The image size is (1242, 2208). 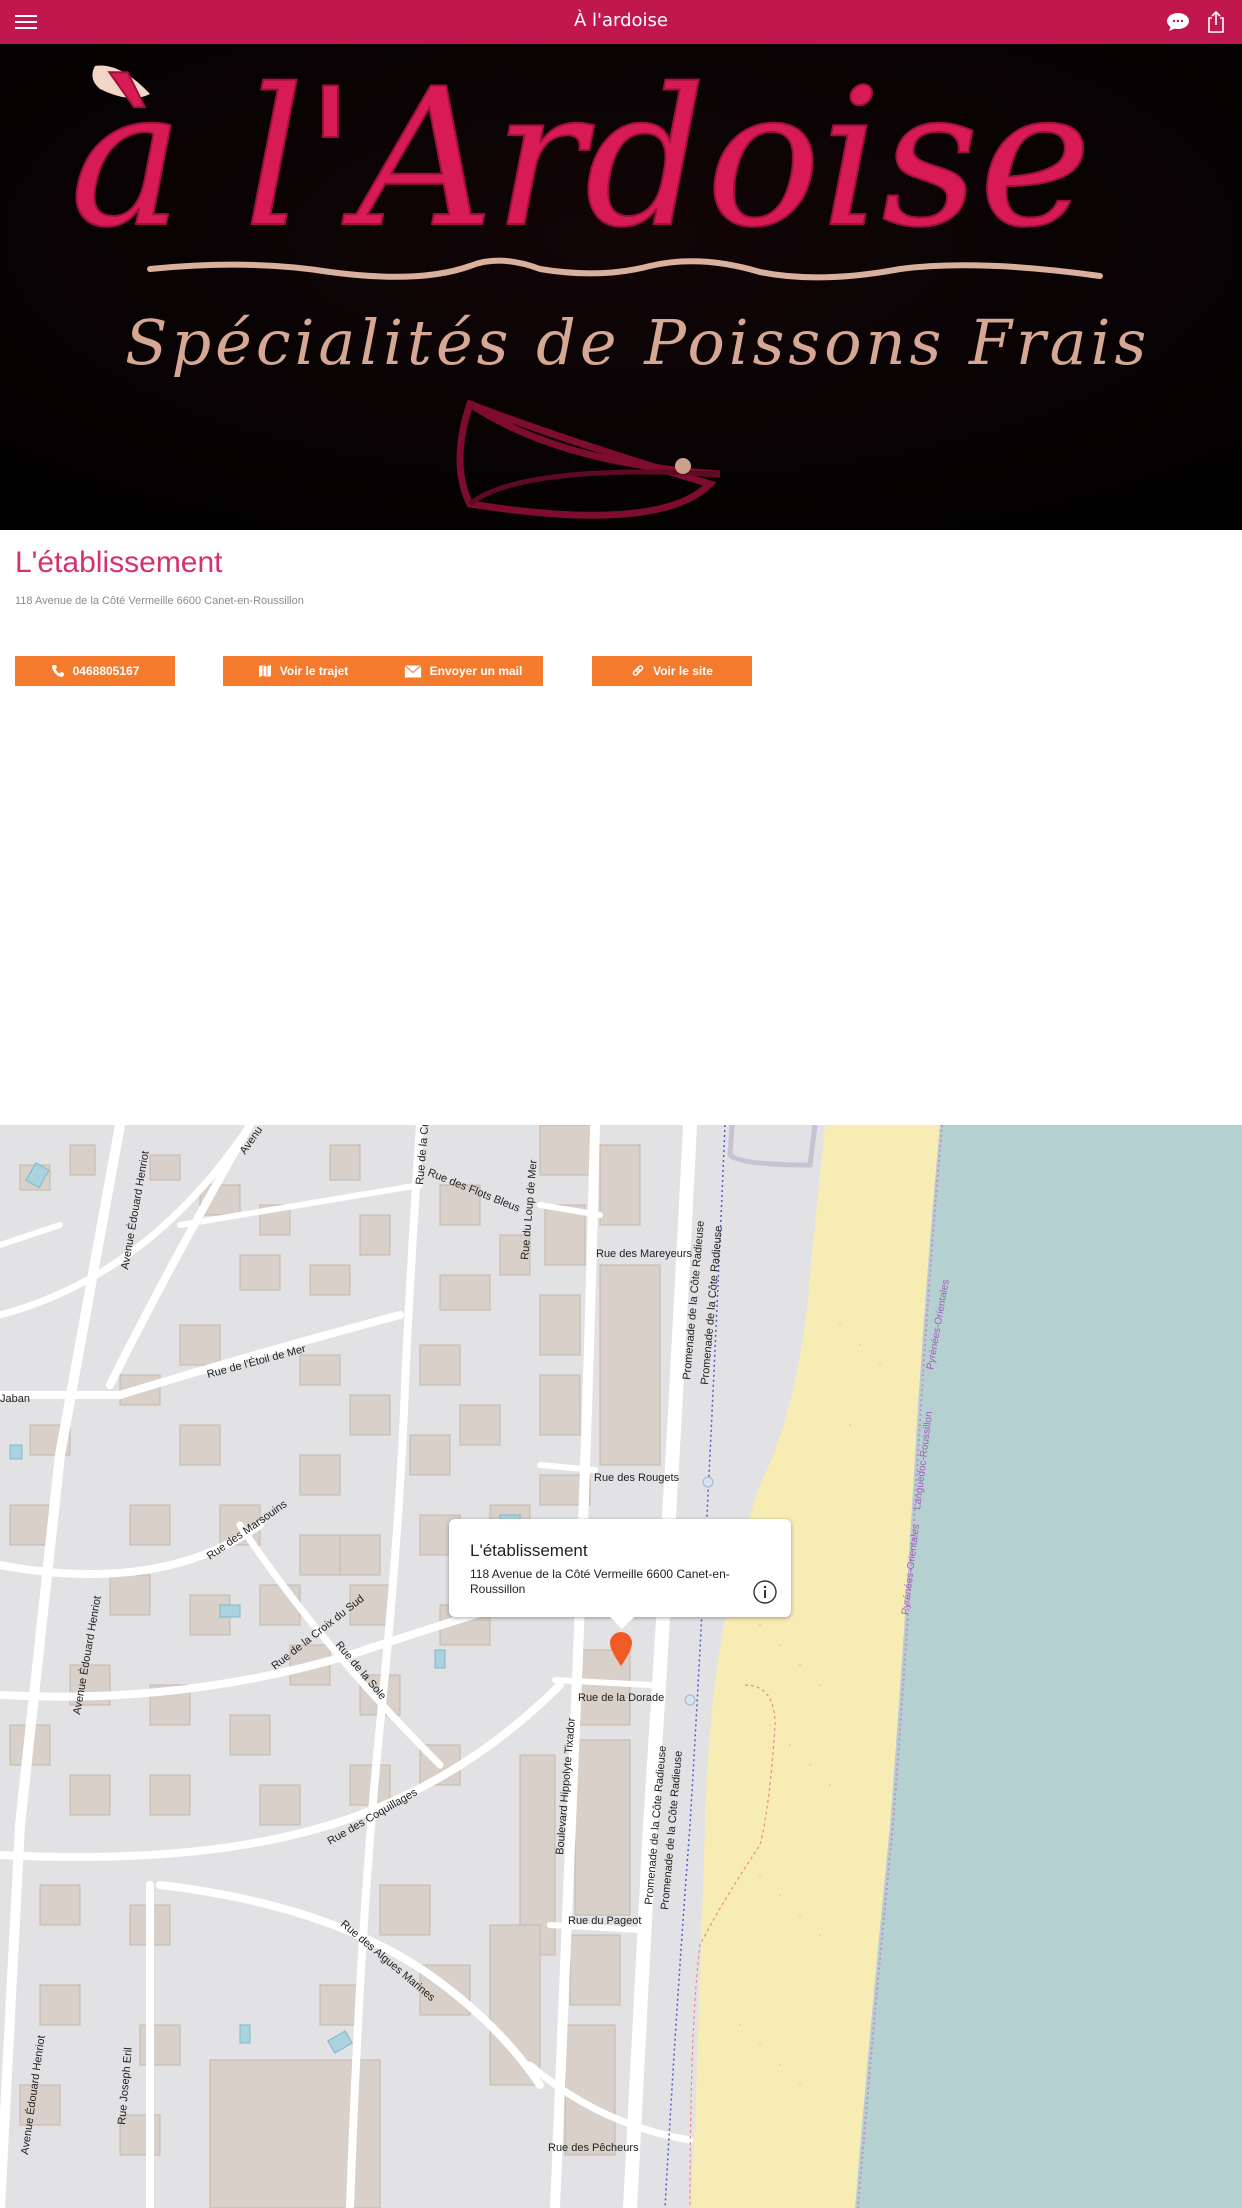 I want to click on street-label: Rue des Pêcheurs, so click(x=593, y=2148).